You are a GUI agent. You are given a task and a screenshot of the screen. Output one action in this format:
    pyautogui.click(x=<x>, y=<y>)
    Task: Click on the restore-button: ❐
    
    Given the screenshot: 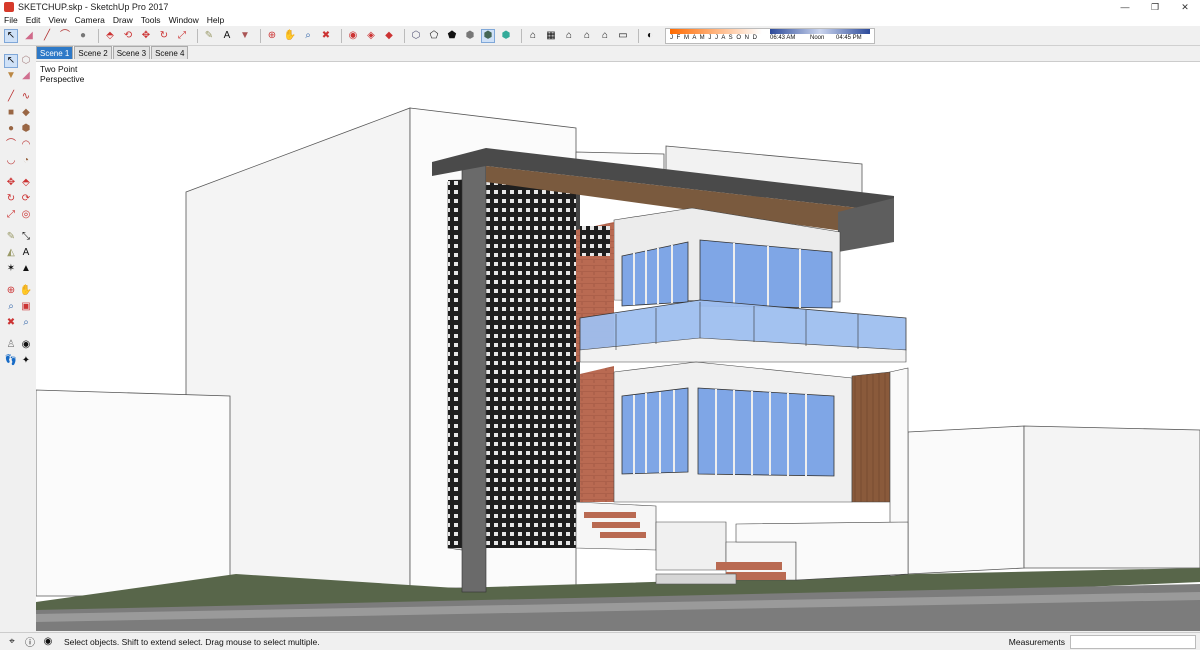 What is the action you would take?
    pyautogui.click(x=1155, y=7)
    